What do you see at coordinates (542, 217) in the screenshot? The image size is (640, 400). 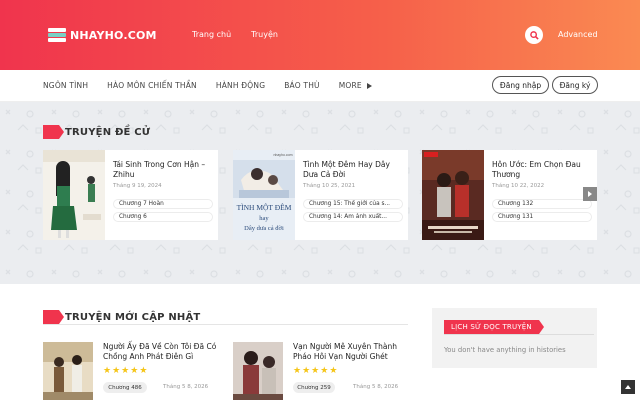 I see `chapter-link: Chương 131` at bounding box center [542, 217].